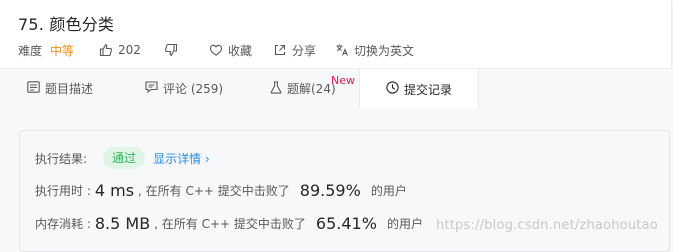 The width and height of the screenshot is (673, 252). I want to click on problem-title: 75. 颜色分类, so click(66, 24).